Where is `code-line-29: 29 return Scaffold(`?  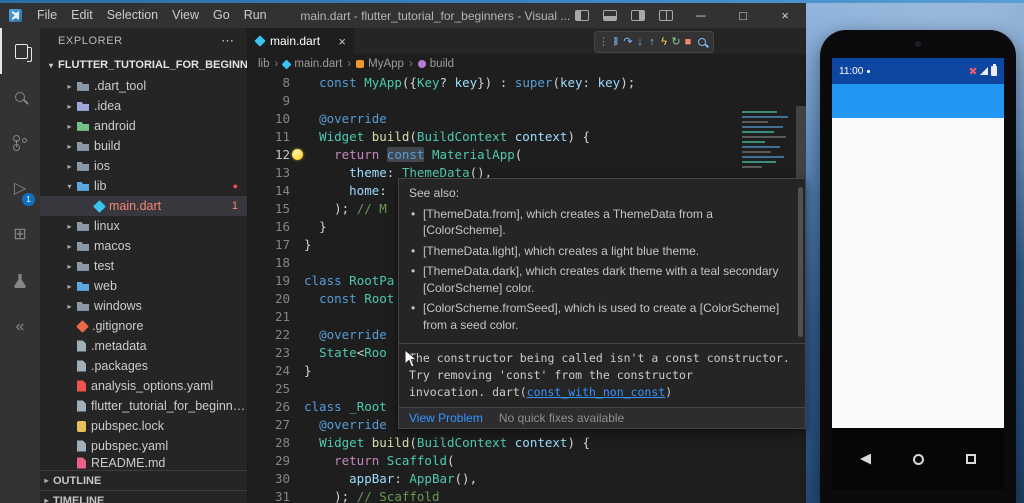 code-line-29: 29 return Scaffold( is located at coordinates (527, 461).